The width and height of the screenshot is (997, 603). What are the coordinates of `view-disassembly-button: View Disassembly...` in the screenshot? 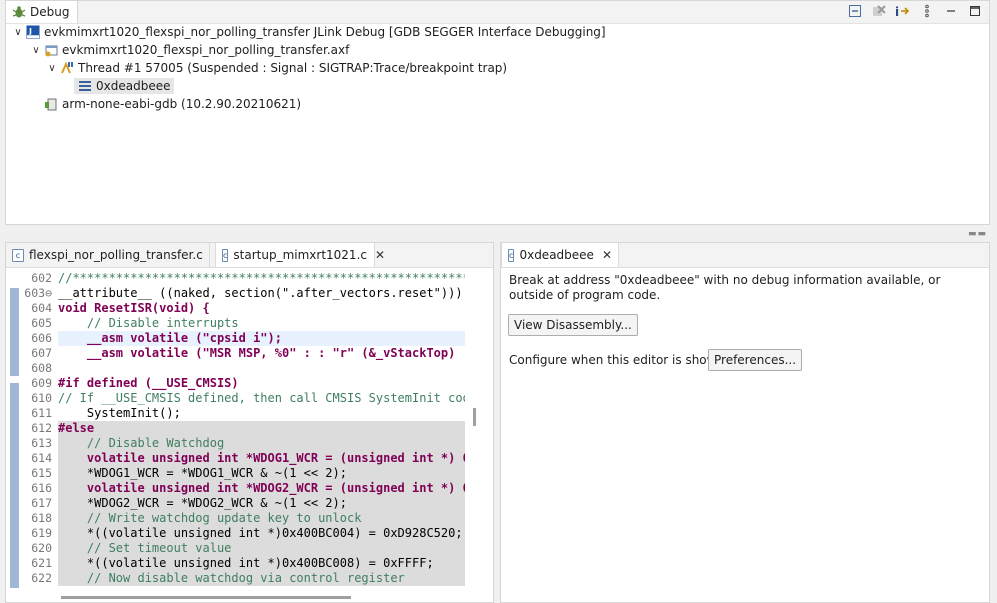 It's located at (573, 325).